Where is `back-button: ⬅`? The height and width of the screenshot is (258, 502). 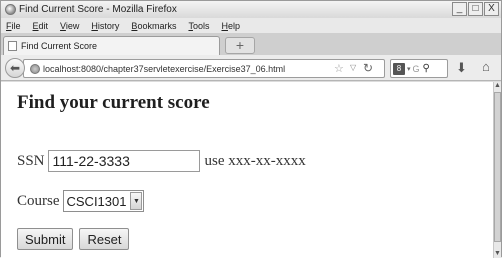
back-button: ⬅ is located at coordinates (15, 68).